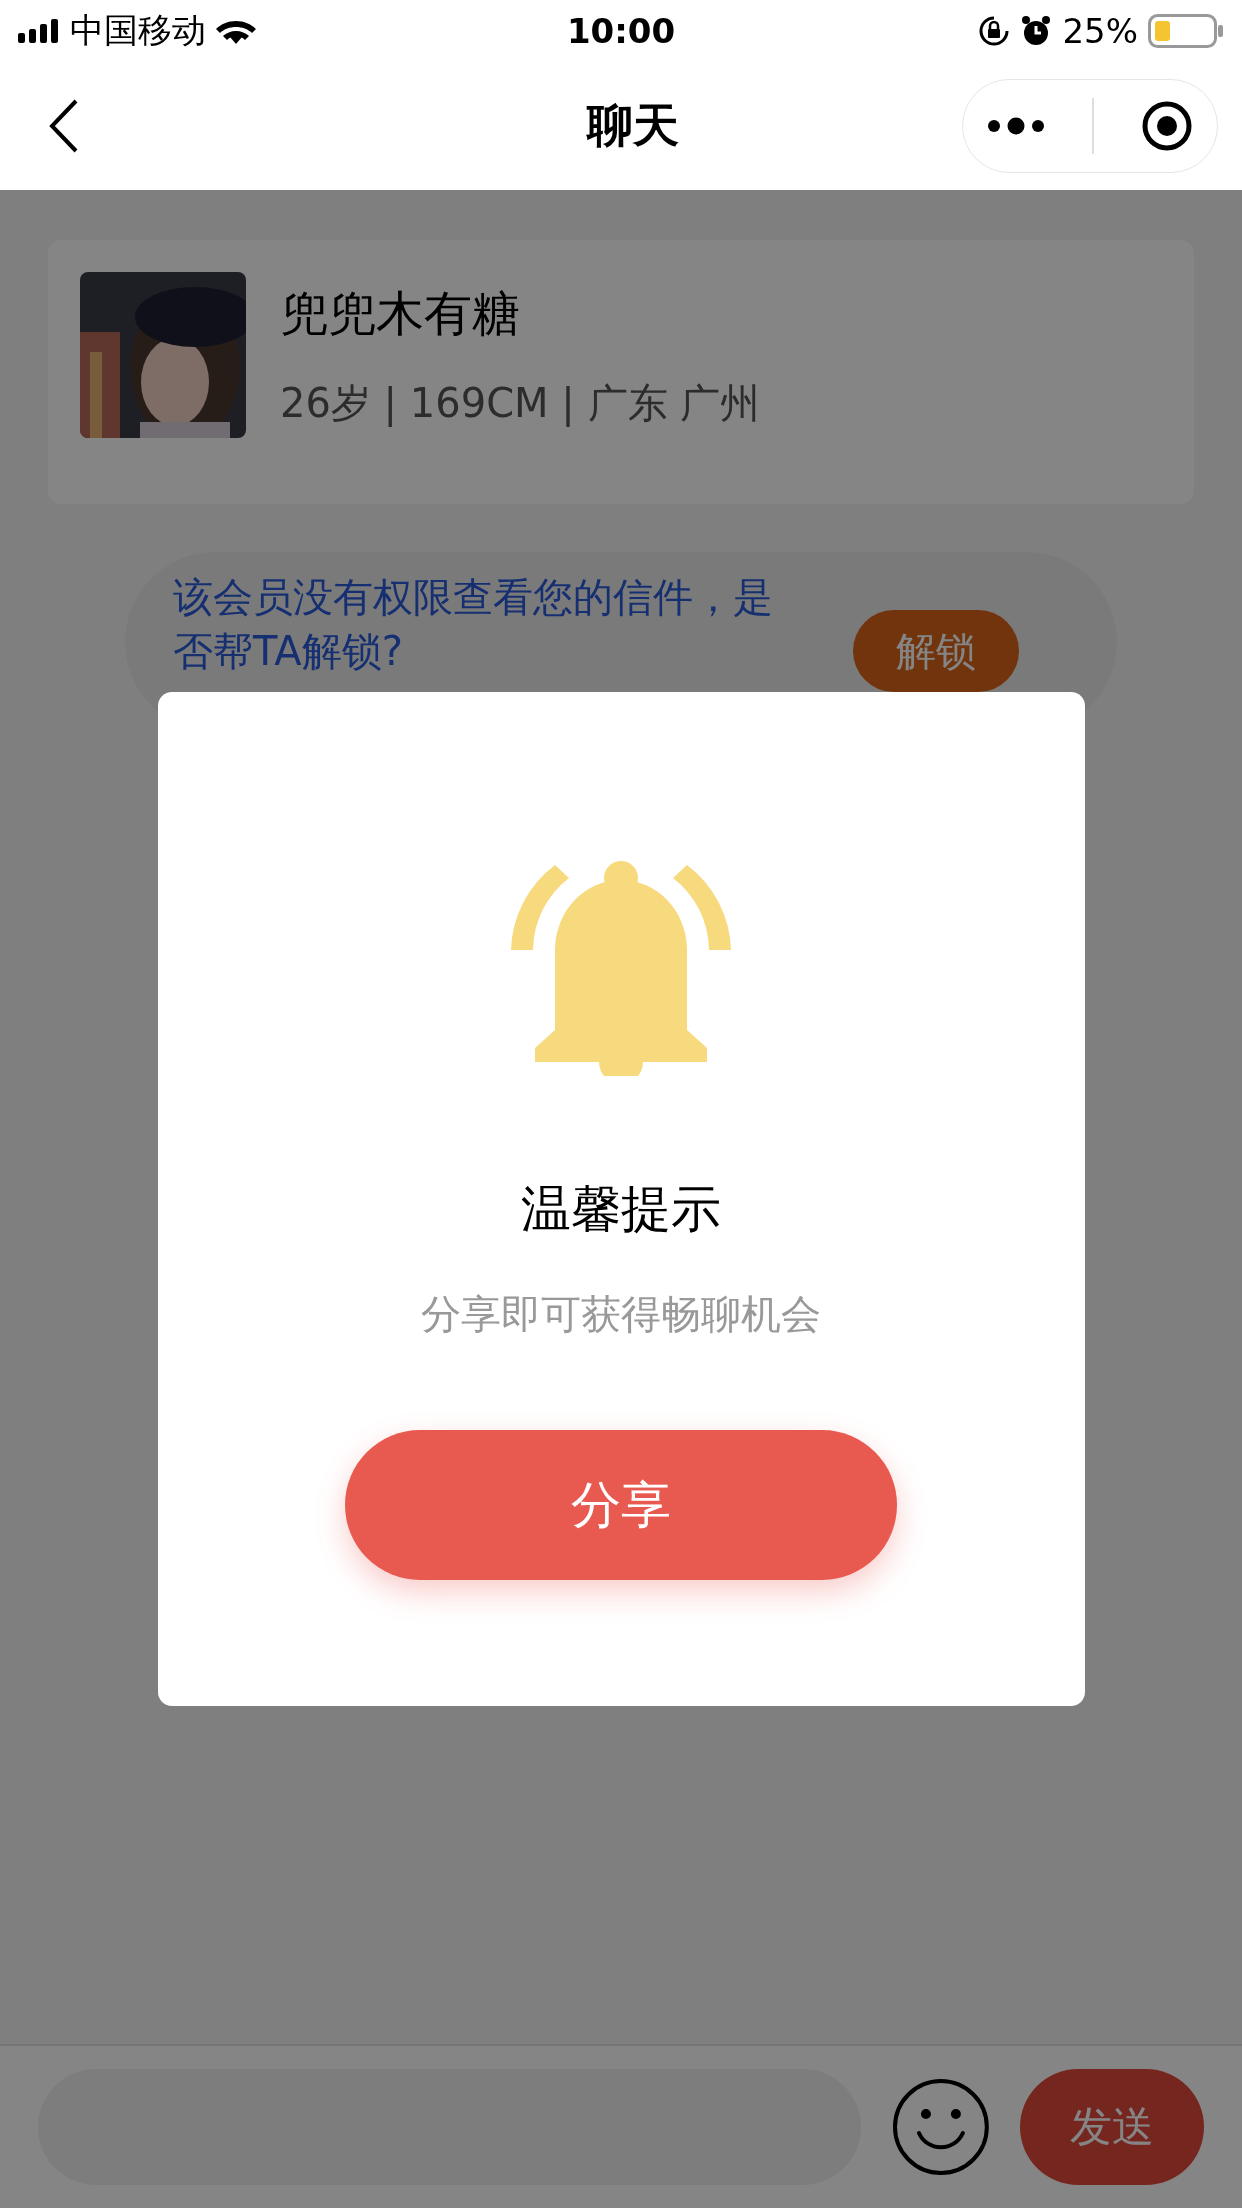 This screenshot has width=1242, height=2208. What do you see at coordinates (621, 1505) in the screenshot?
I see `share-button: 分享` at bounding box center [621, 1505].